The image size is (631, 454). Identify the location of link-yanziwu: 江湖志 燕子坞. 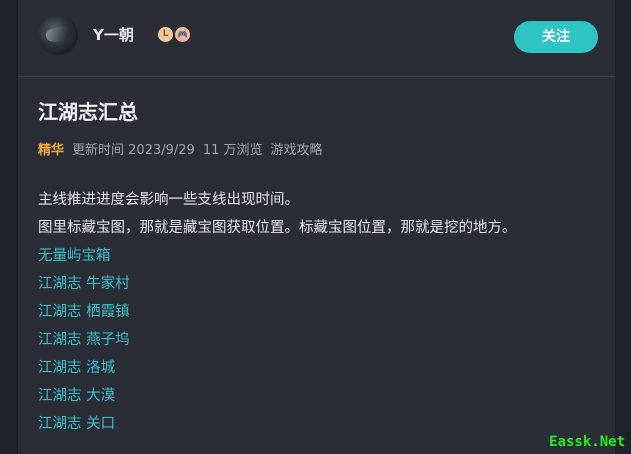
(323, 340).